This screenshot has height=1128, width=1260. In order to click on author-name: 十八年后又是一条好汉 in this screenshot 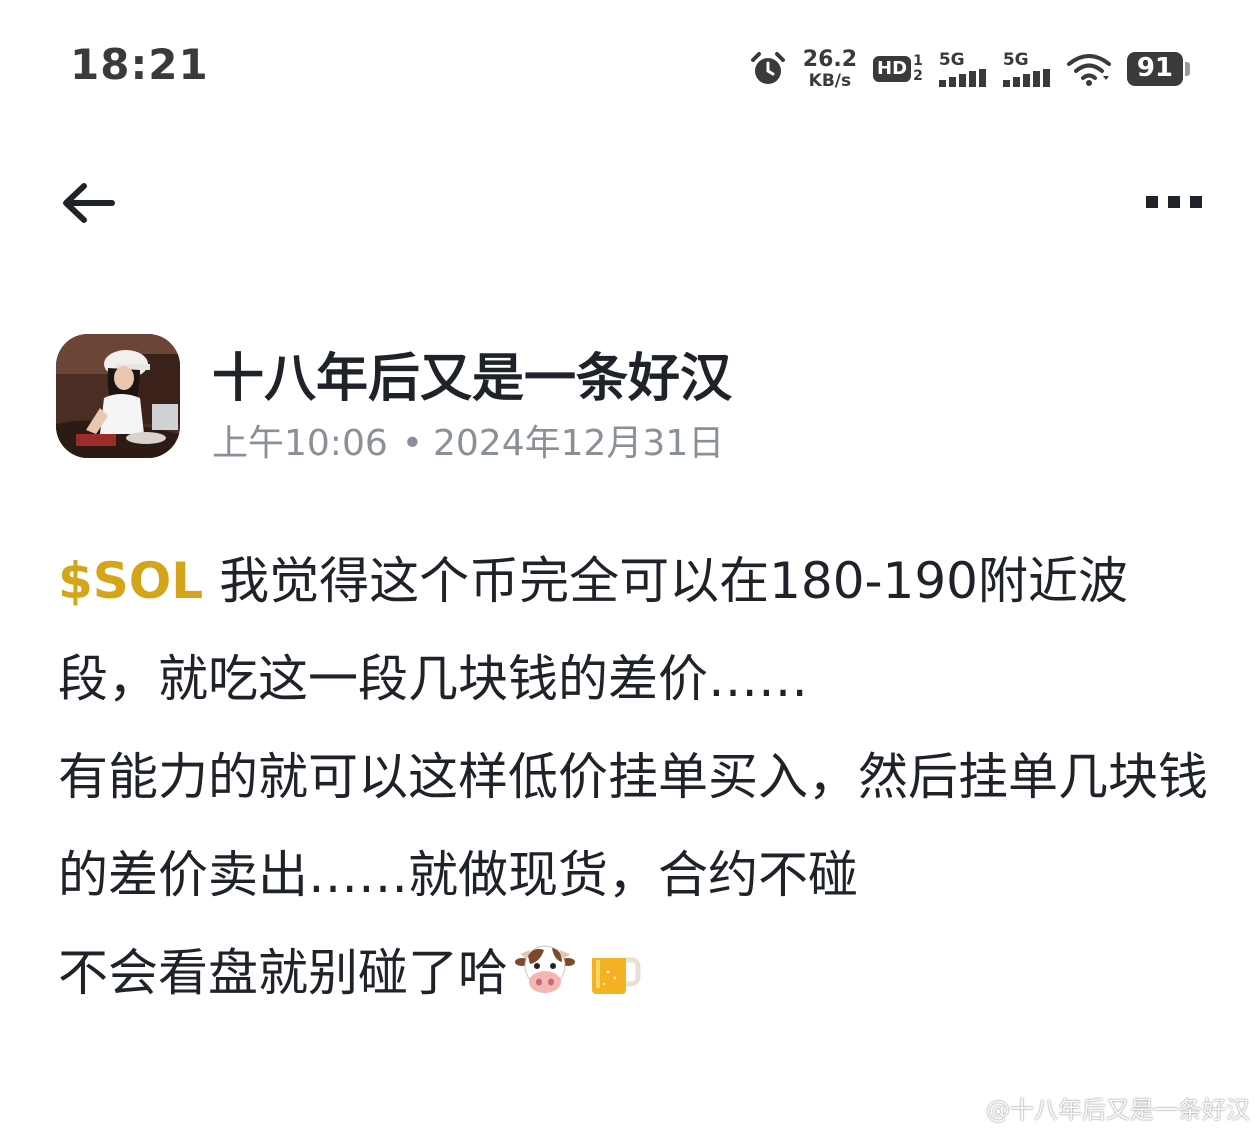, I will do `click(472, 373)`.